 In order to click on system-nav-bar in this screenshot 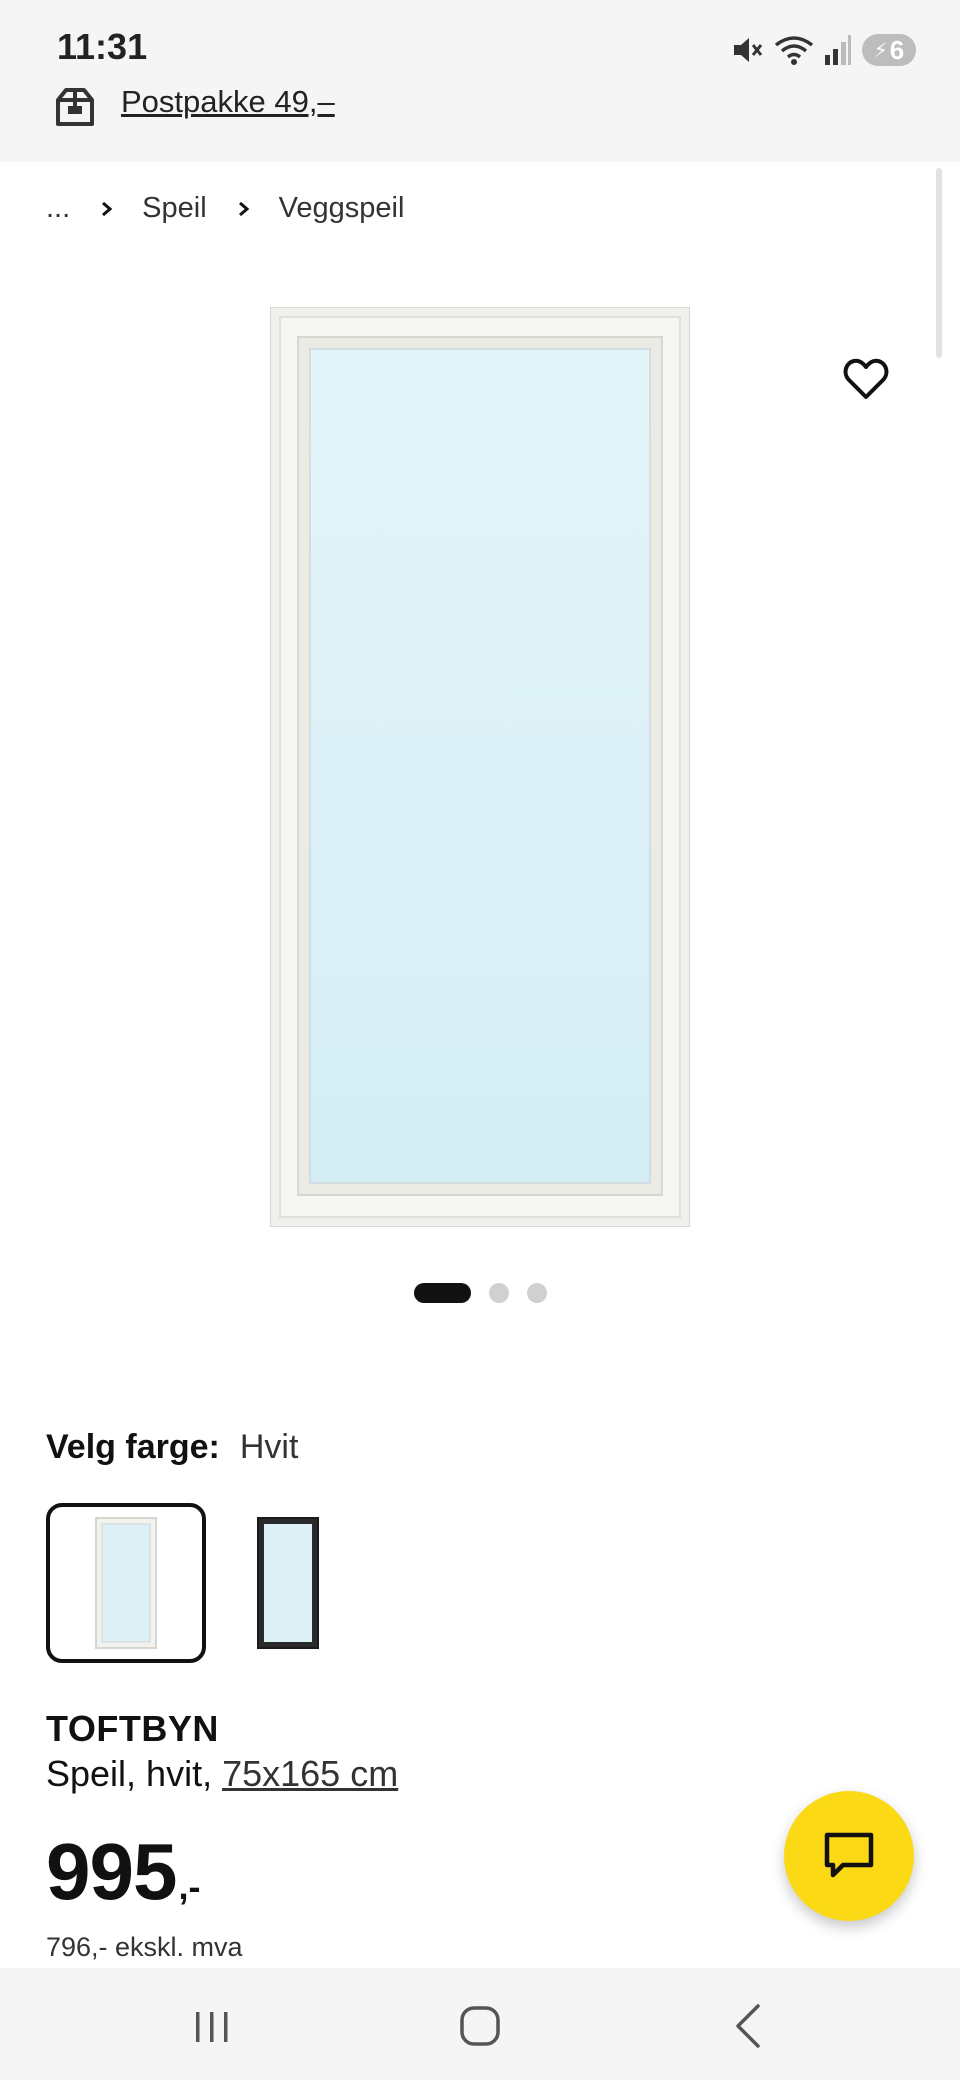, I will do `click(480, 2024)`.